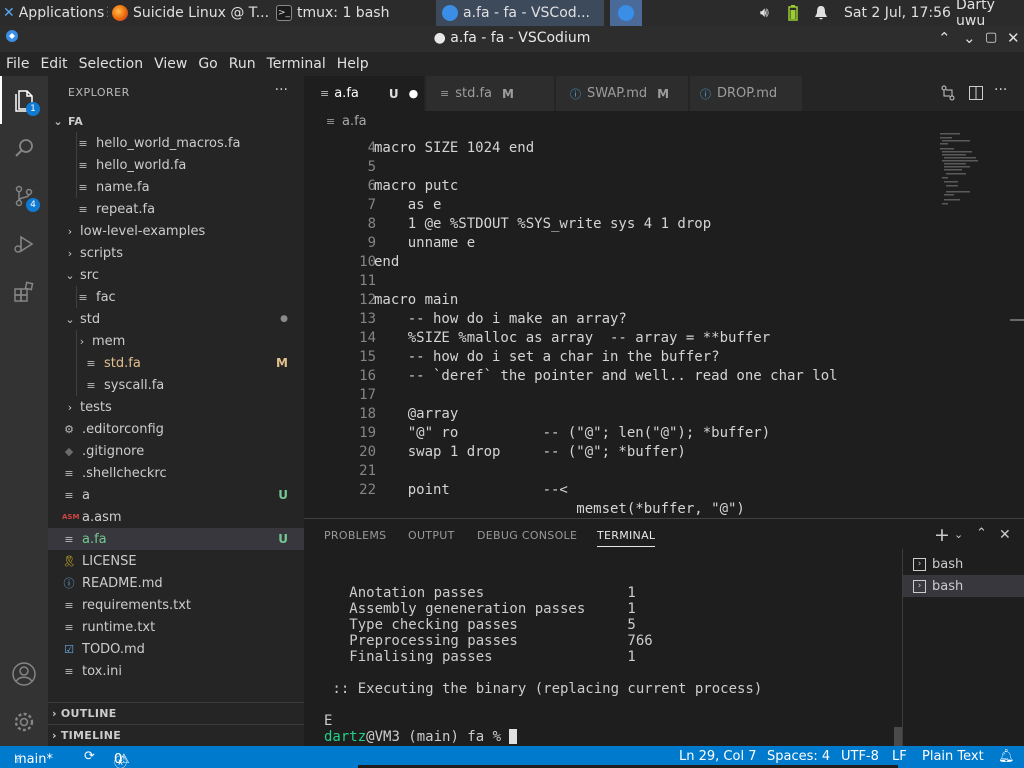 The height and width of the screenshot is (768, 1024). Describe the element at coordinates (948, 95) in the screenshot. I see `compare-changes-icon` at that location.